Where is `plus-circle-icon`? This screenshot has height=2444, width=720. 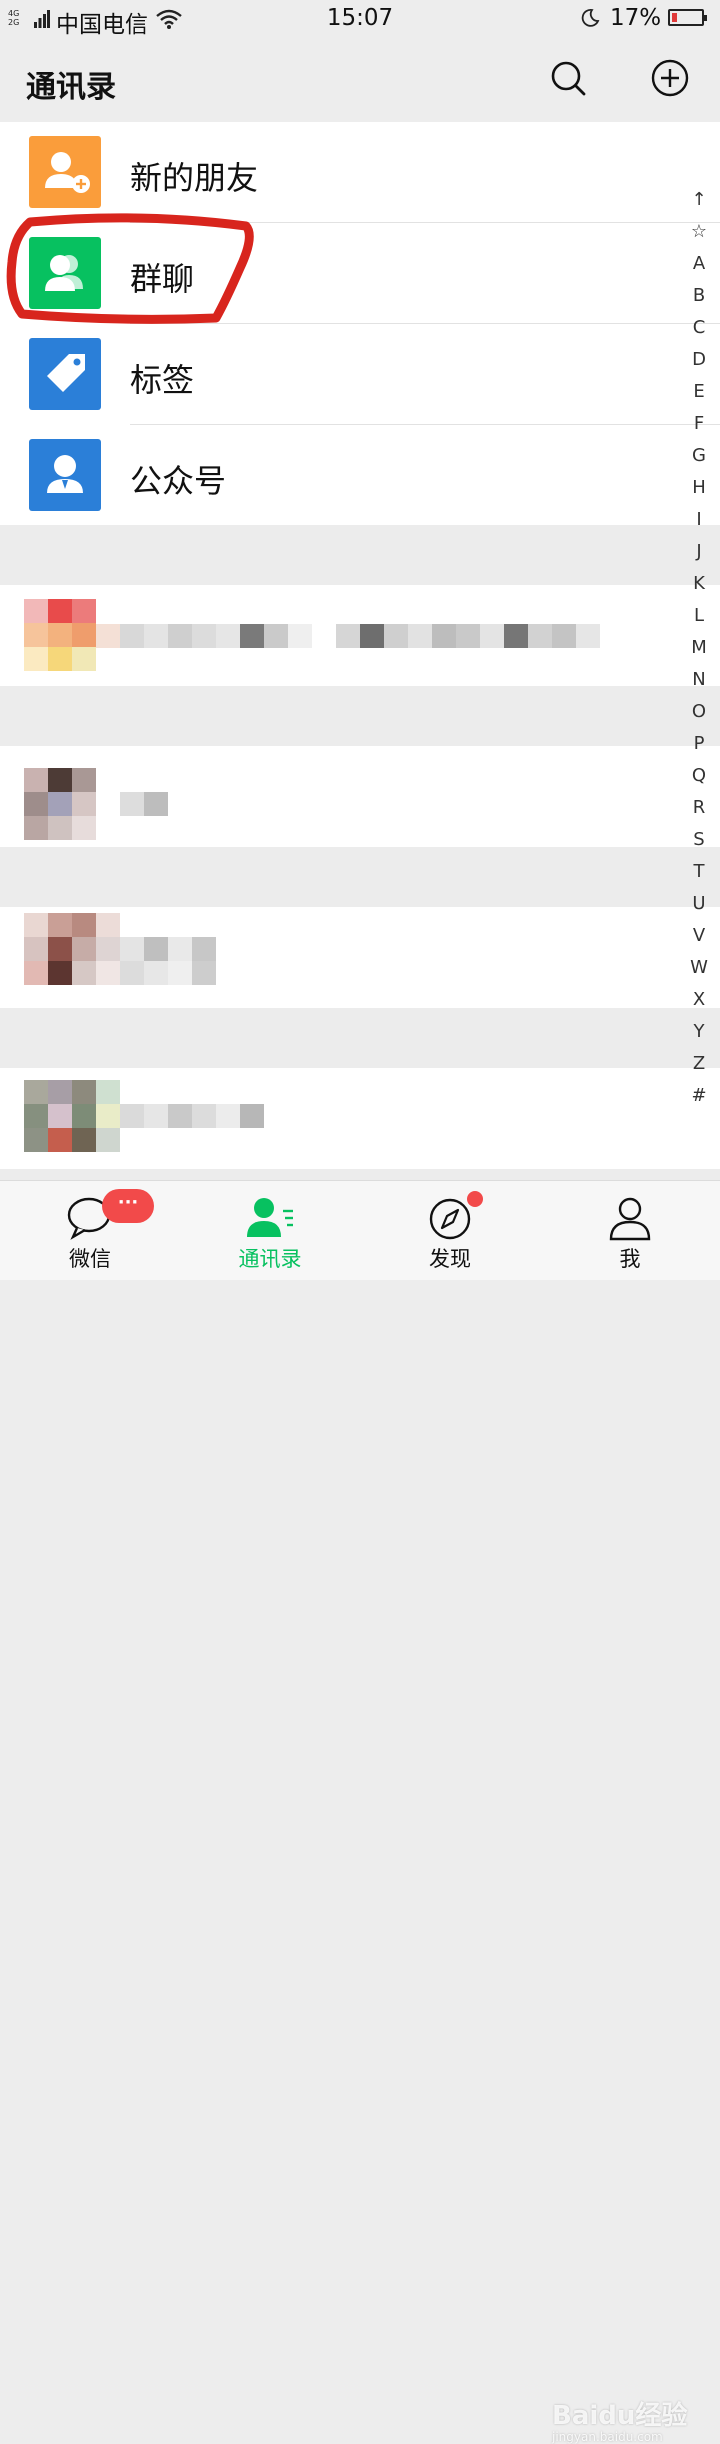 plus-circle-icon is located at coordinates (670, 78).